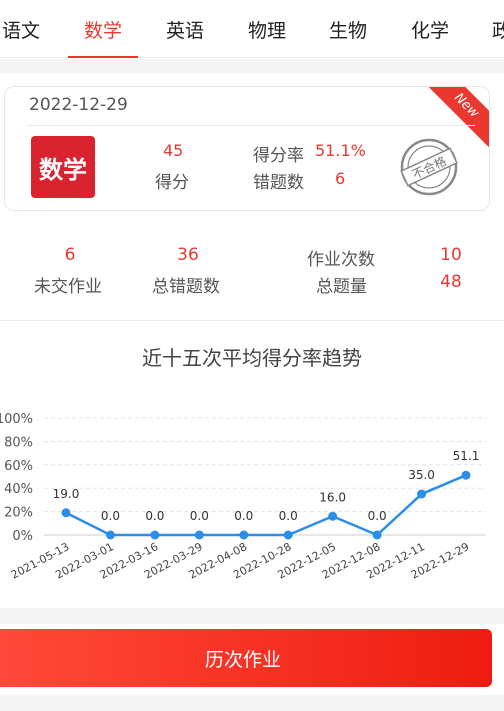 The height and width of the screenshot is (711, 504). What do you see at coordinates (348, 29) in the screenshot?
I see `tab-biology: 生物` at bounding box center [348, 29].